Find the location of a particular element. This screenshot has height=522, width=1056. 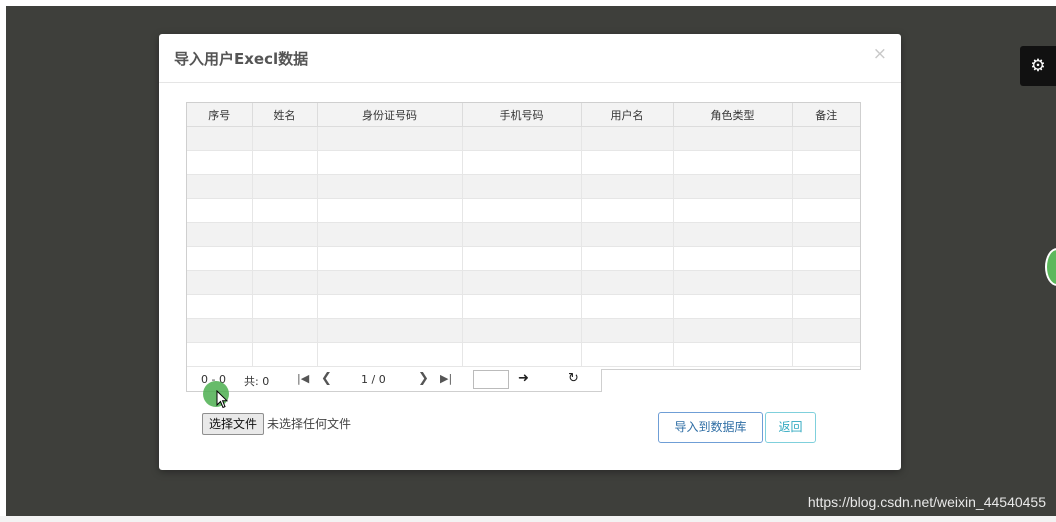

settings-button: ⚙ is located at coordinates (1038, 66).